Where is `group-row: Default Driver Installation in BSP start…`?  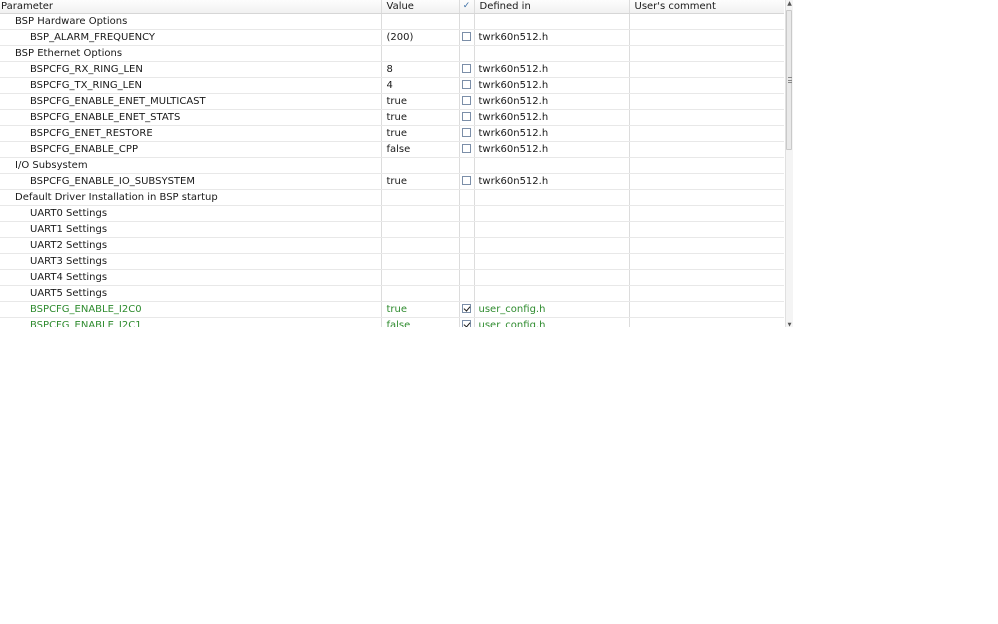
group-row: Default Driver Installation in BSP start… is located at coordinates (392, 197).